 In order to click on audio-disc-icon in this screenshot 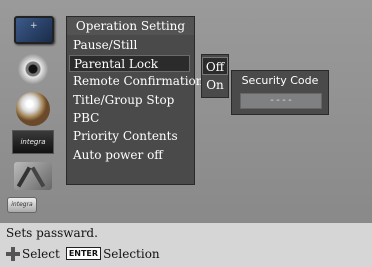, I will do `click(33, 109)`.